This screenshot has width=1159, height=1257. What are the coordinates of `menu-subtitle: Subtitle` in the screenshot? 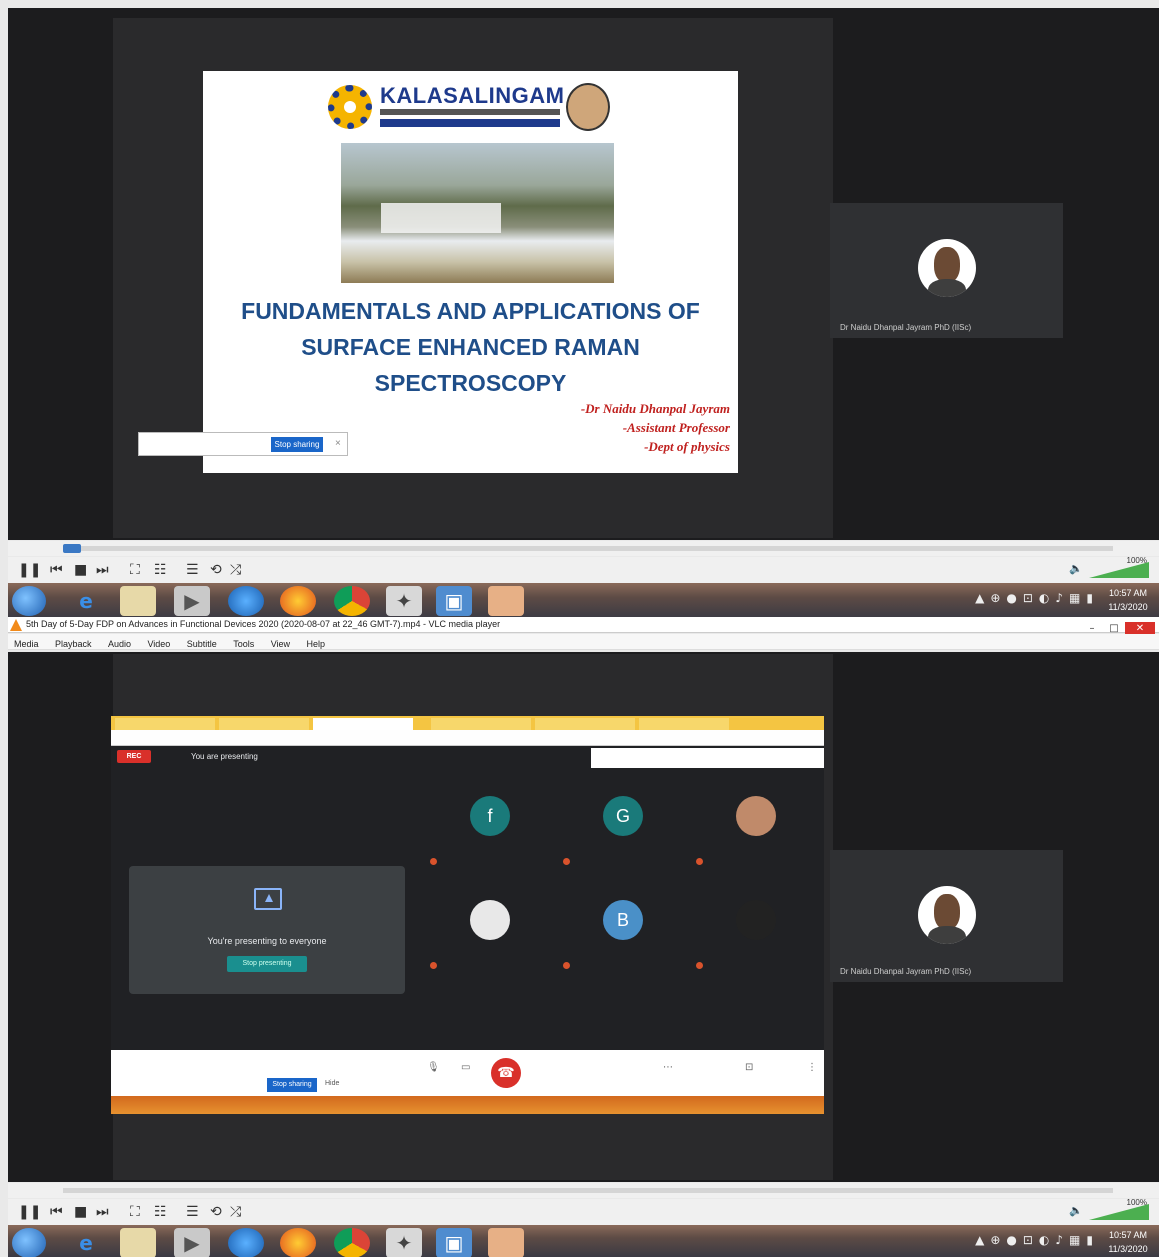 It's located at (202, 644).